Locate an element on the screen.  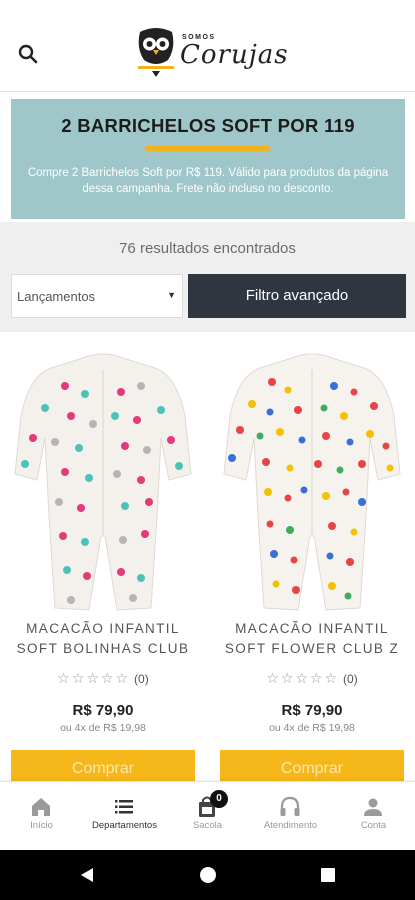
nav-item-inicio: Início is located at coordinates (41, 816).